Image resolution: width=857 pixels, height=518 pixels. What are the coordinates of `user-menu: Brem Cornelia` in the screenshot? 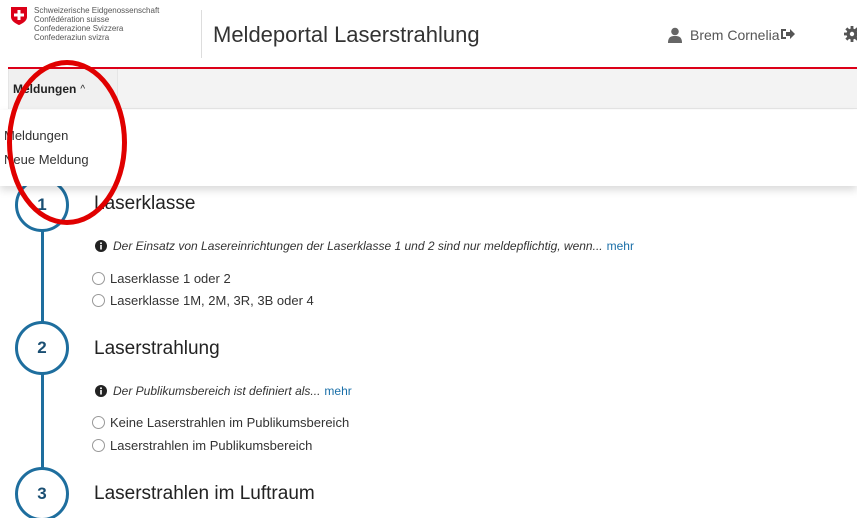 It's located at (723, 35).